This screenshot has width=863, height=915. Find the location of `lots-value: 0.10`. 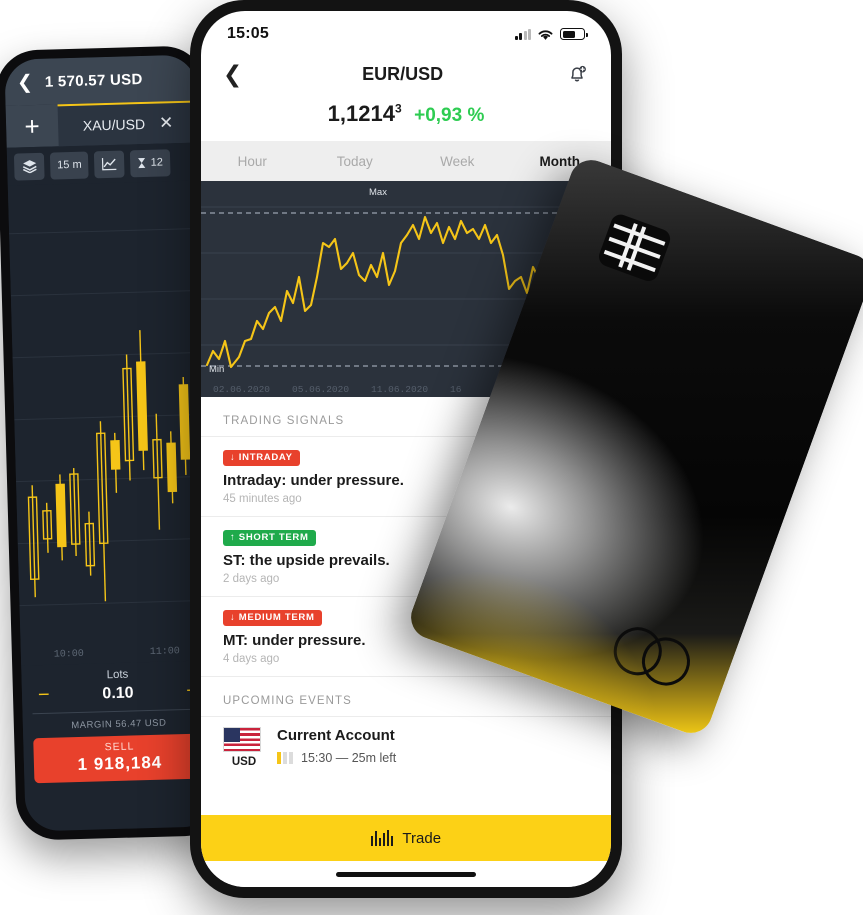

lots-value: 0.10 is located at coordinates (118, 692).